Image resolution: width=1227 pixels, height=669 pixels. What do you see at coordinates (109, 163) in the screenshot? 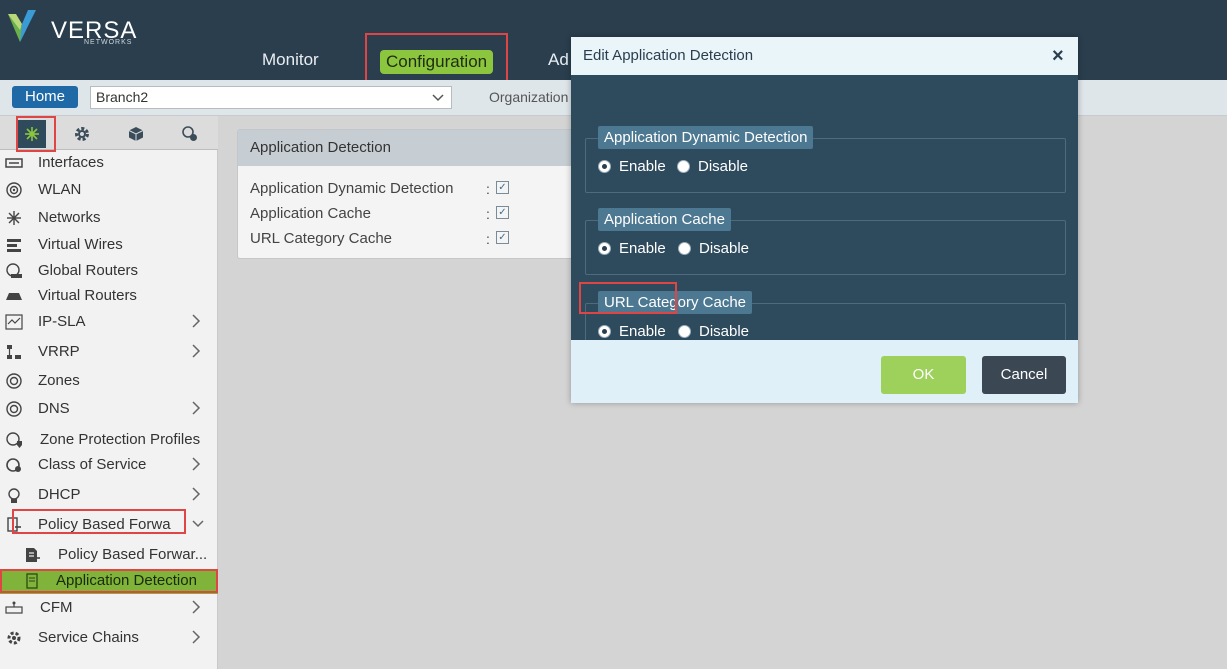
I see `sidebar-item-interfaces: Interfaces` at bounding box center [109, 163].